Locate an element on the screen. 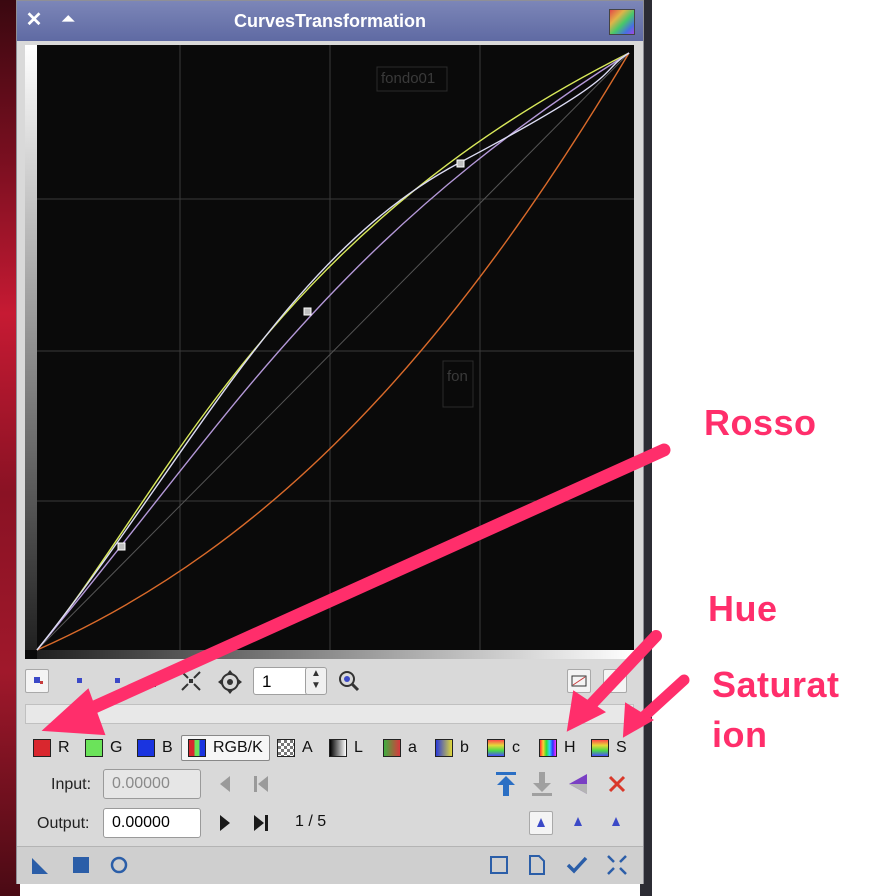 The width and height of the screenshot is (880, 896). skip-last-icon is located at coordinates (261, 823).